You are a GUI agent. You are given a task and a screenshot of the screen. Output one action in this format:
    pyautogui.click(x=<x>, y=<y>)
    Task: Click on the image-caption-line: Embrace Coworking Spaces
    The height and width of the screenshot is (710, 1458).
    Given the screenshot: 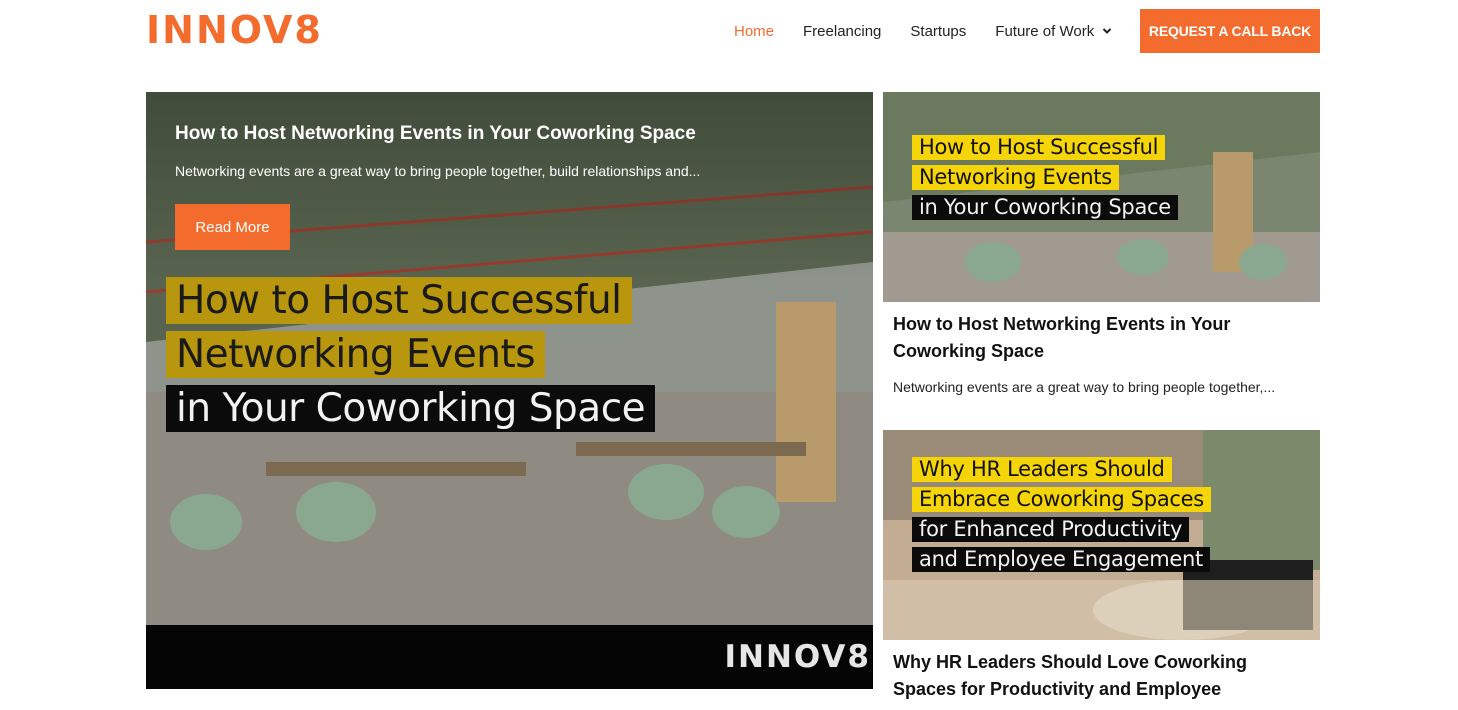 What is the action you would take?
    pyautogui.click(x=1061, y=499)
    